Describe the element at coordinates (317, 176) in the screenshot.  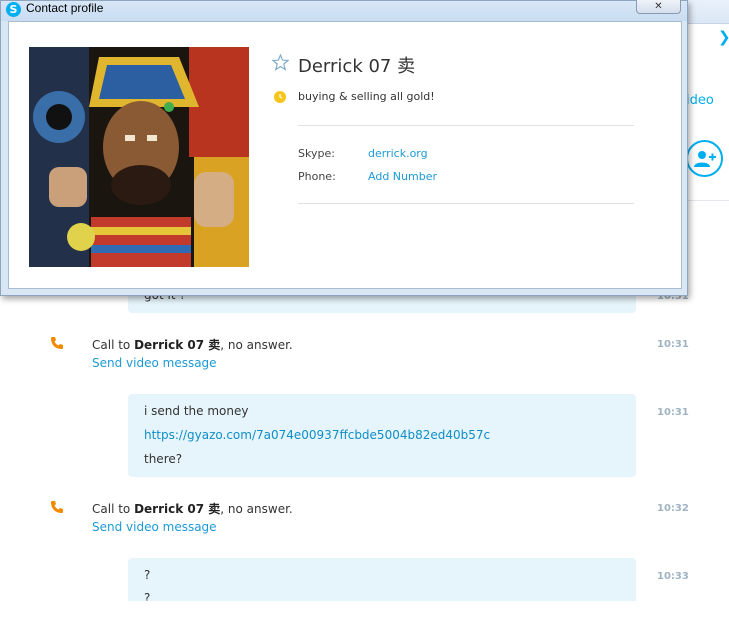
I see `phone-field-label: Phone:` at that location.